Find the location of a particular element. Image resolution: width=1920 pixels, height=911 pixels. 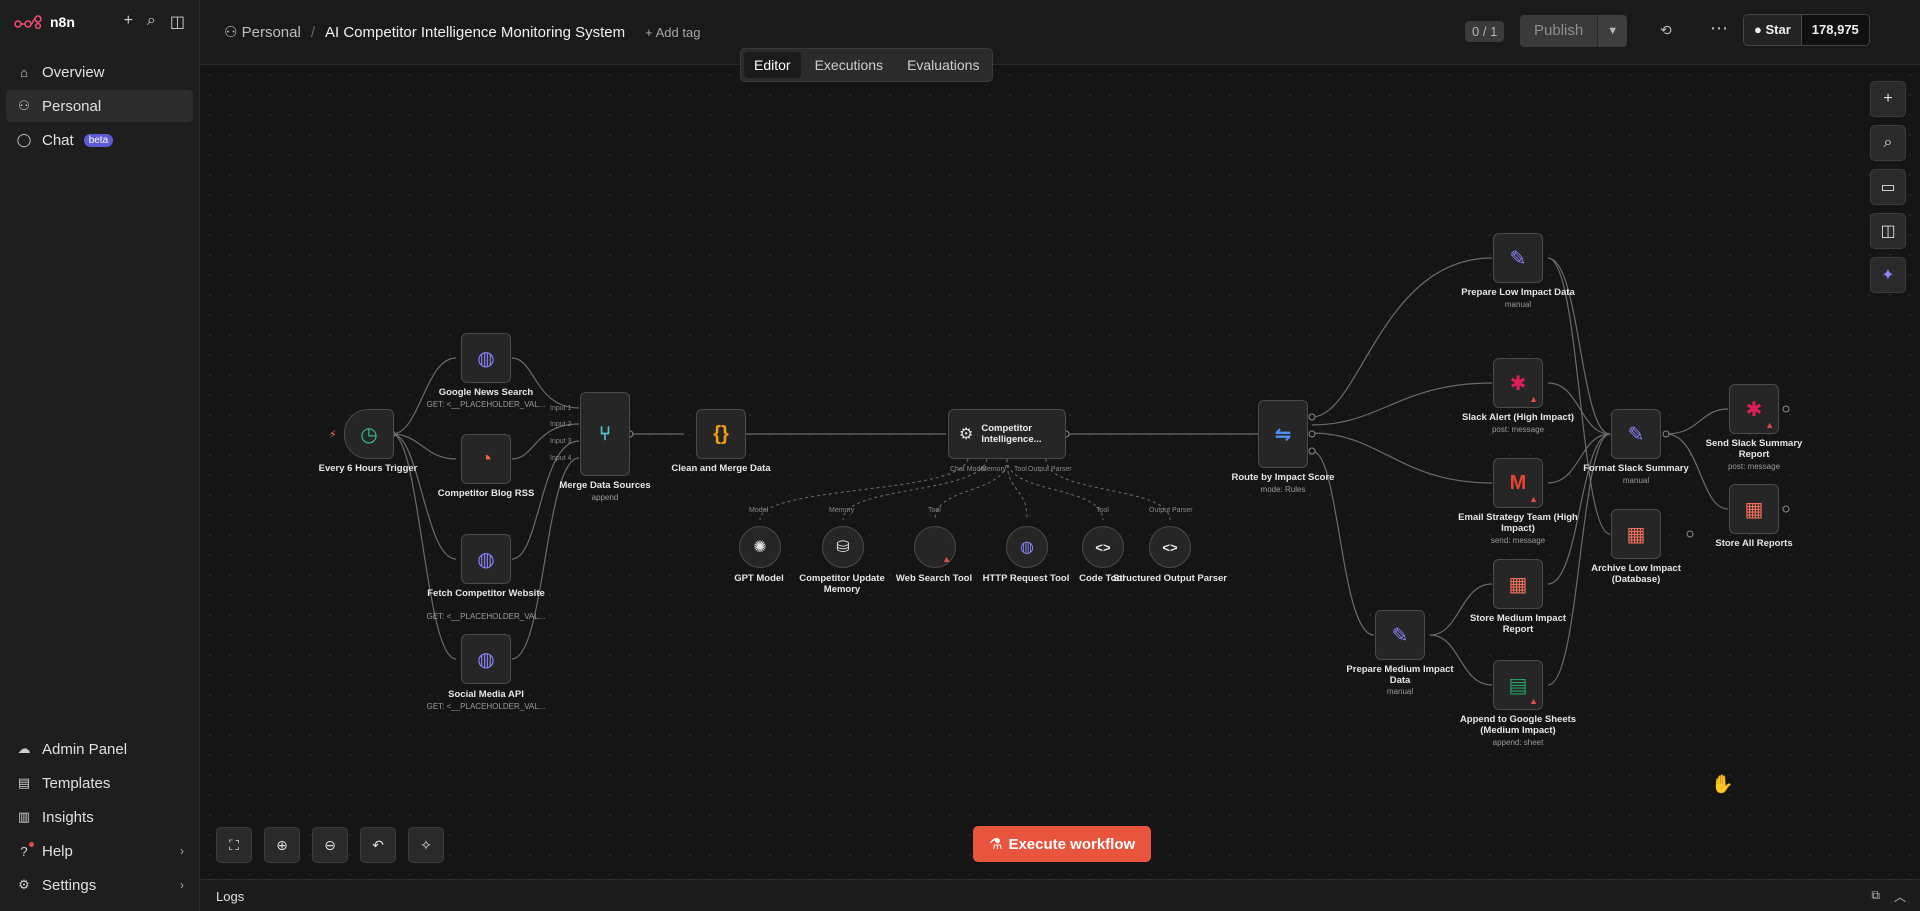

help-icon: ? is located at coordinates (25, 850).